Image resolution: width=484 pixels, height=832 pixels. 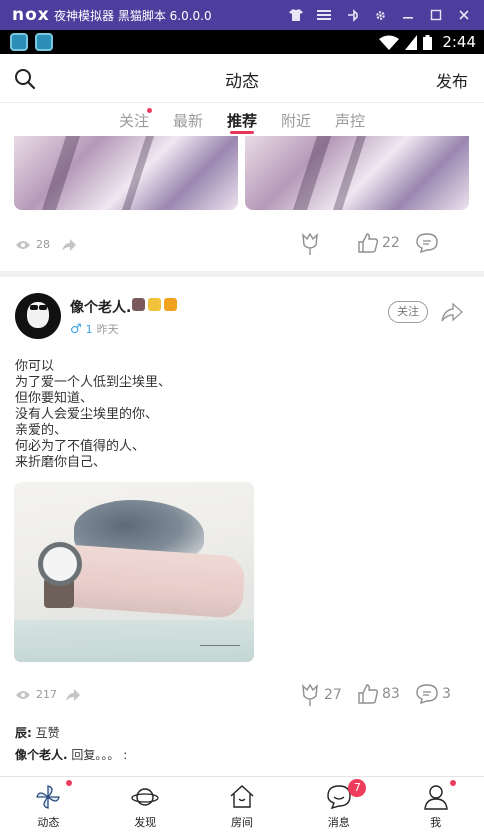 I want to click on publish-button: 发布, so click(x=452, y=80).